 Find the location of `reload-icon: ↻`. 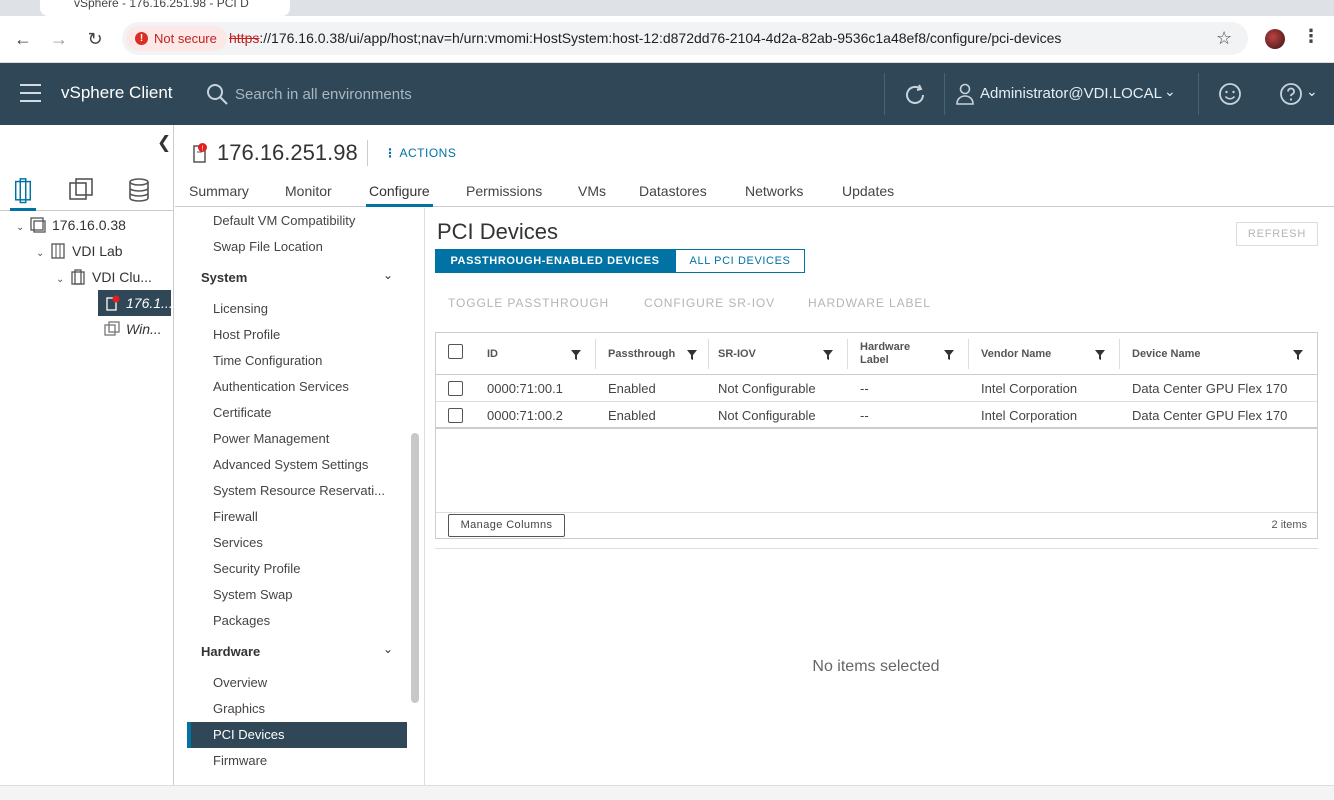

reload-icon: ↻ is located at coordinates (95, 39).